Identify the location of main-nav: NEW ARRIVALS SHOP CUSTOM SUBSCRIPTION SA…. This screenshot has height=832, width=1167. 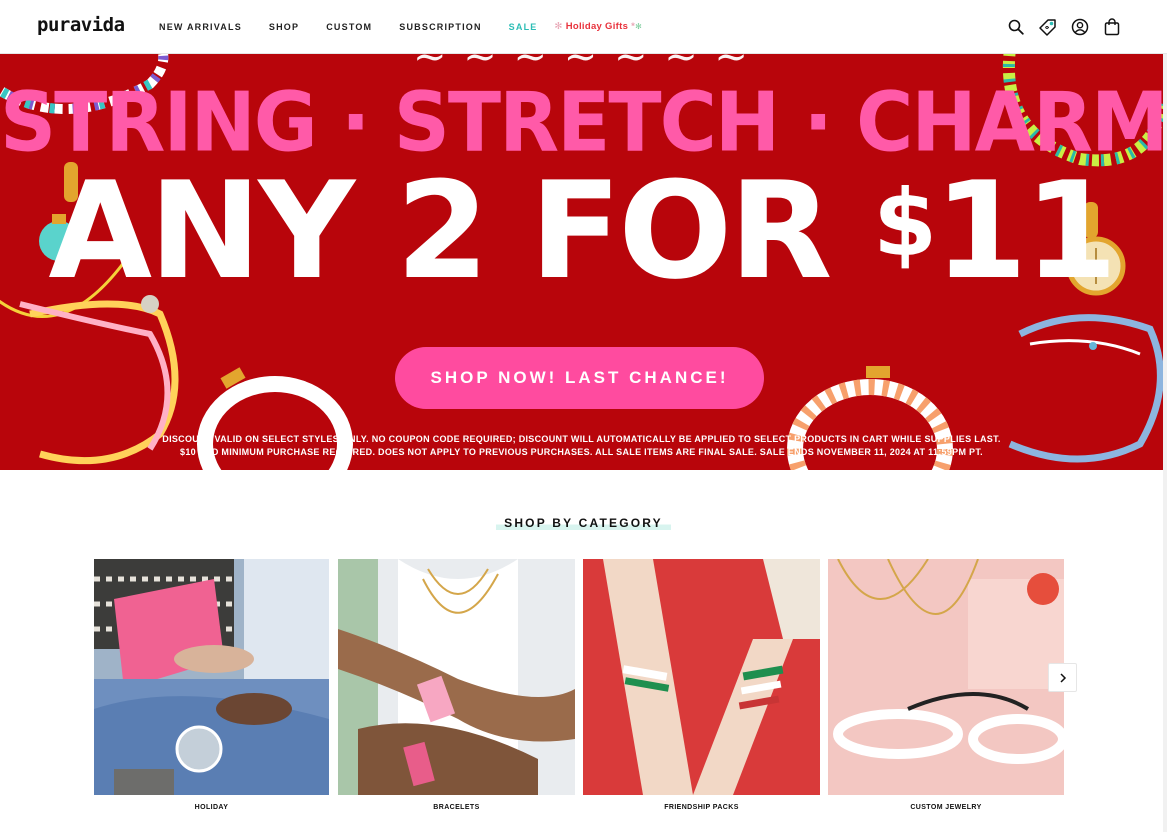
(414, 26).